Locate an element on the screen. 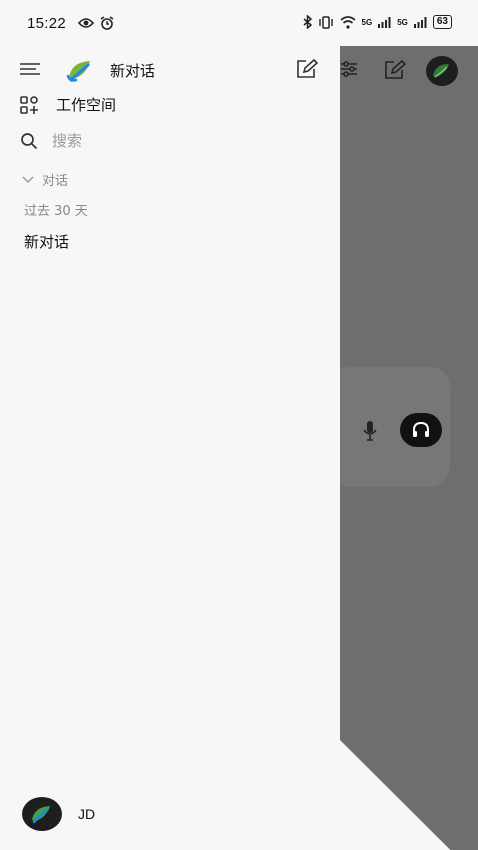  signal-label-2: 5G is located at coordinates (402, 22).